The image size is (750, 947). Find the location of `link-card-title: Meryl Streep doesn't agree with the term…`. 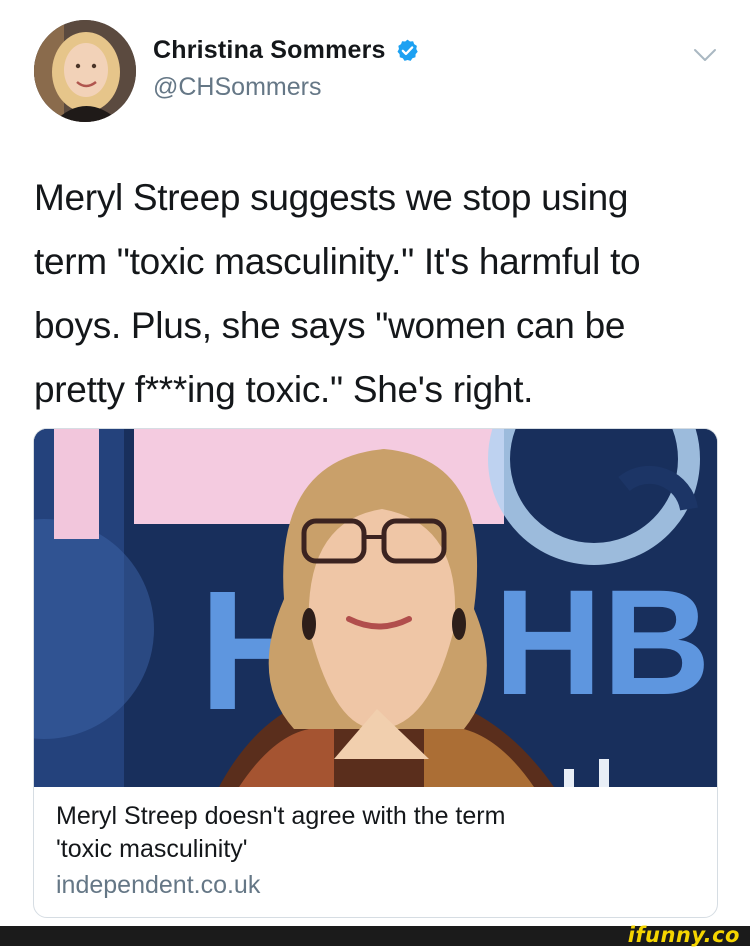

link-card-title: Meryl Streep doesn't agree with the term… is located at coordinates (376, 833).